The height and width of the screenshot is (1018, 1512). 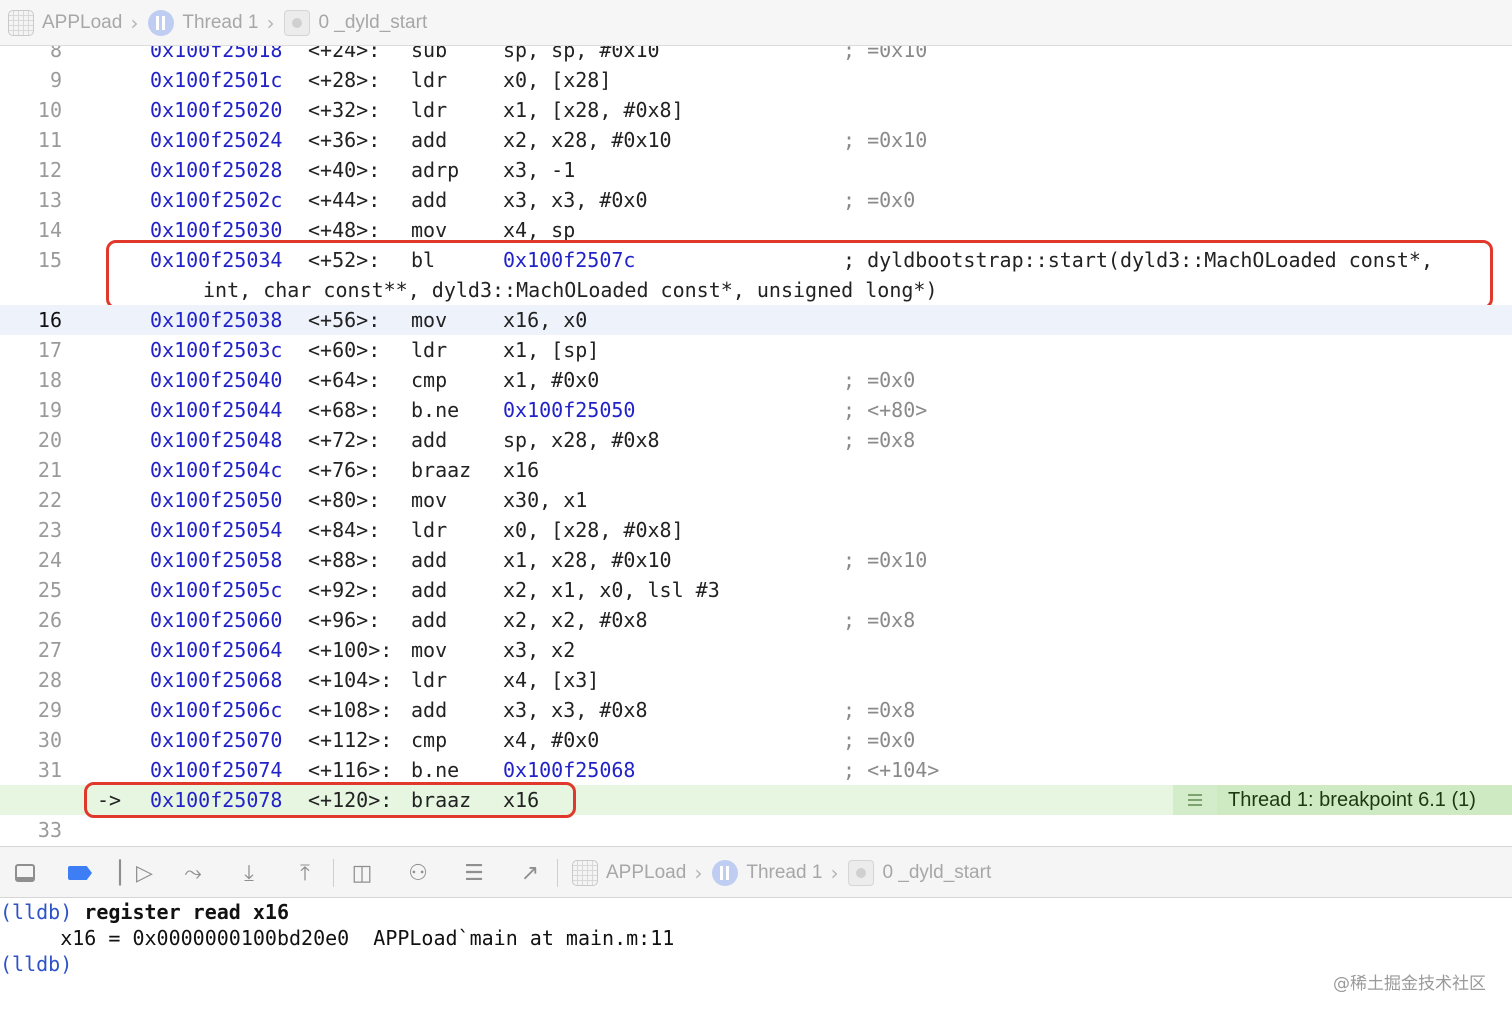 I want to click on disassembly-row: 33, so click(x=756, y=830).